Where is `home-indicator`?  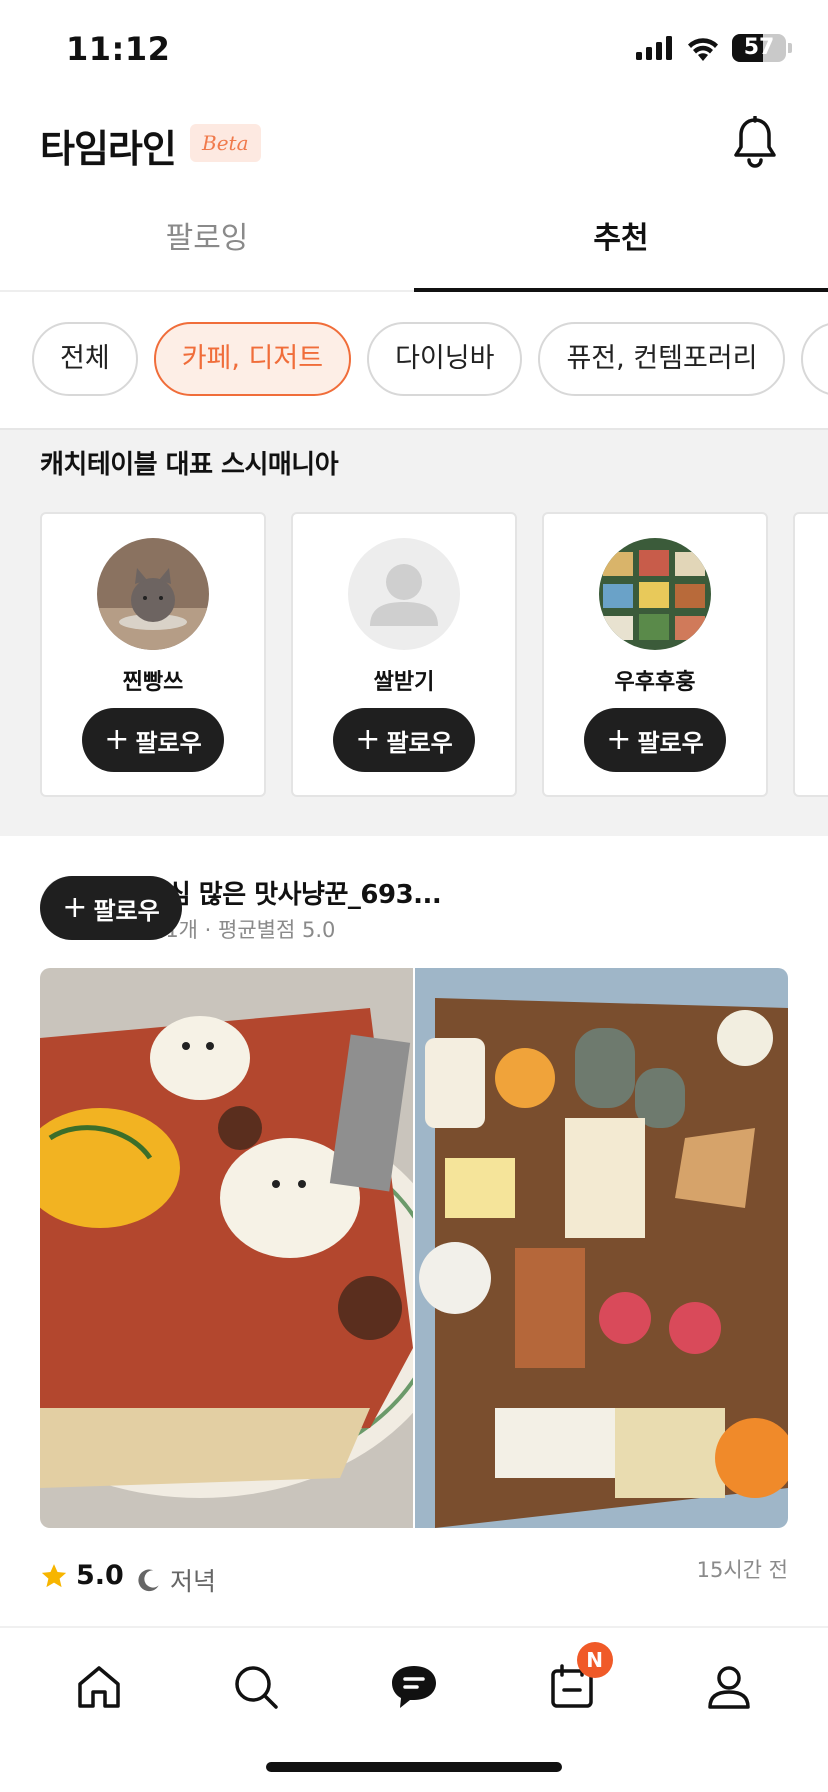 home-indicator is located at coordinates (414, 1767).